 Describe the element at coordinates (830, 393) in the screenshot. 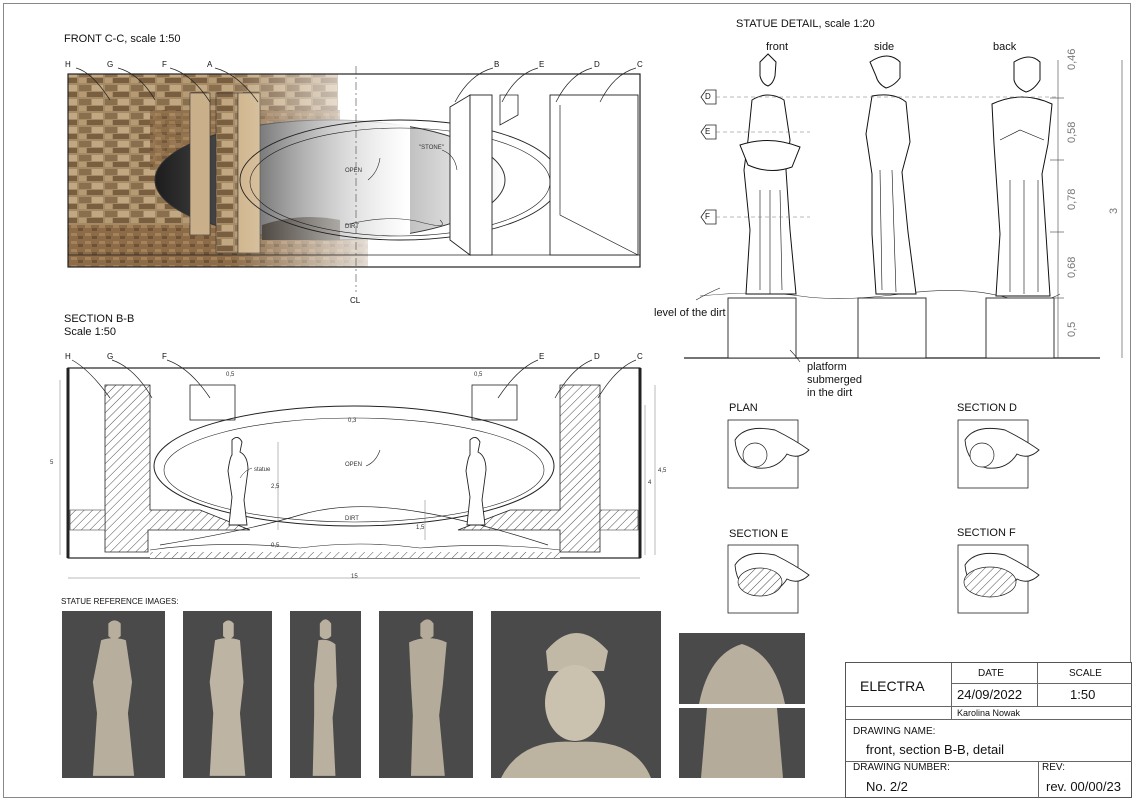

I see `platform-label-3: in the dirt` at that location.